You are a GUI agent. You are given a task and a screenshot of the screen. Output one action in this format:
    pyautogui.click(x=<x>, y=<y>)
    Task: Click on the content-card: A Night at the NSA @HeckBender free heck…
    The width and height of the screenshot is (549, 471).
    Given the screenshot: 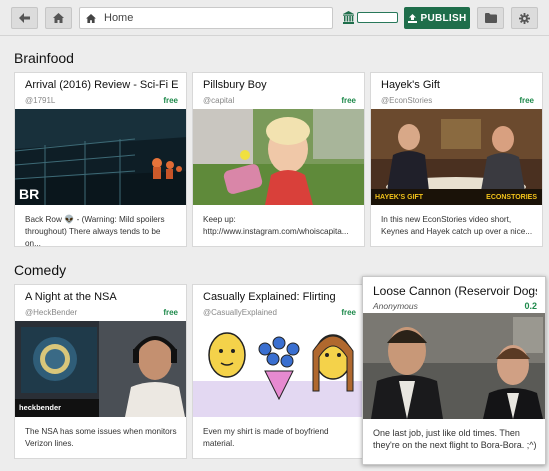 What is the action you would take?
    pyautogui.click(x=100, y=371)
    